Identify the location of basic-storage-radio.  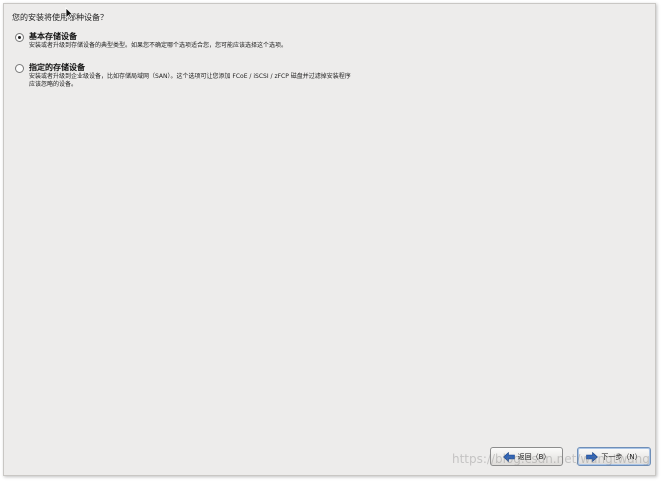
(19, 37).